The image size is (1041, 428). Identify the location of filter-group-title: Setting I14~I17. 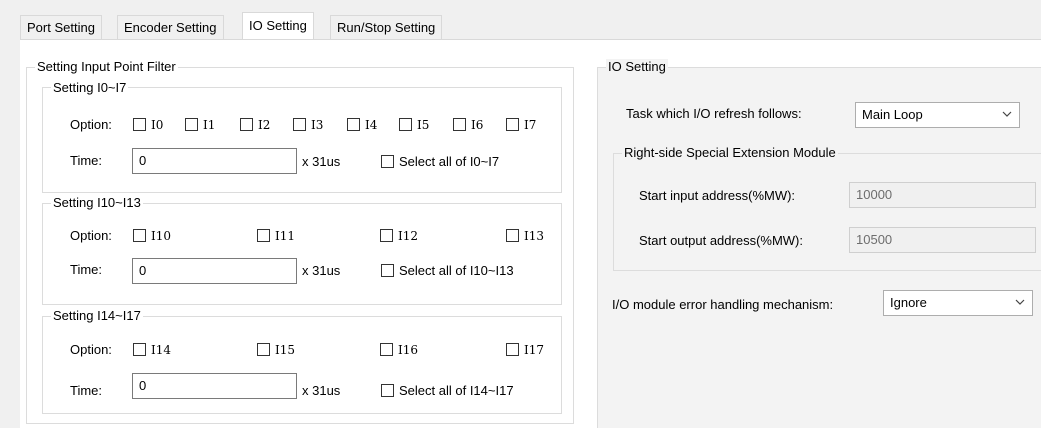
(97, 316).